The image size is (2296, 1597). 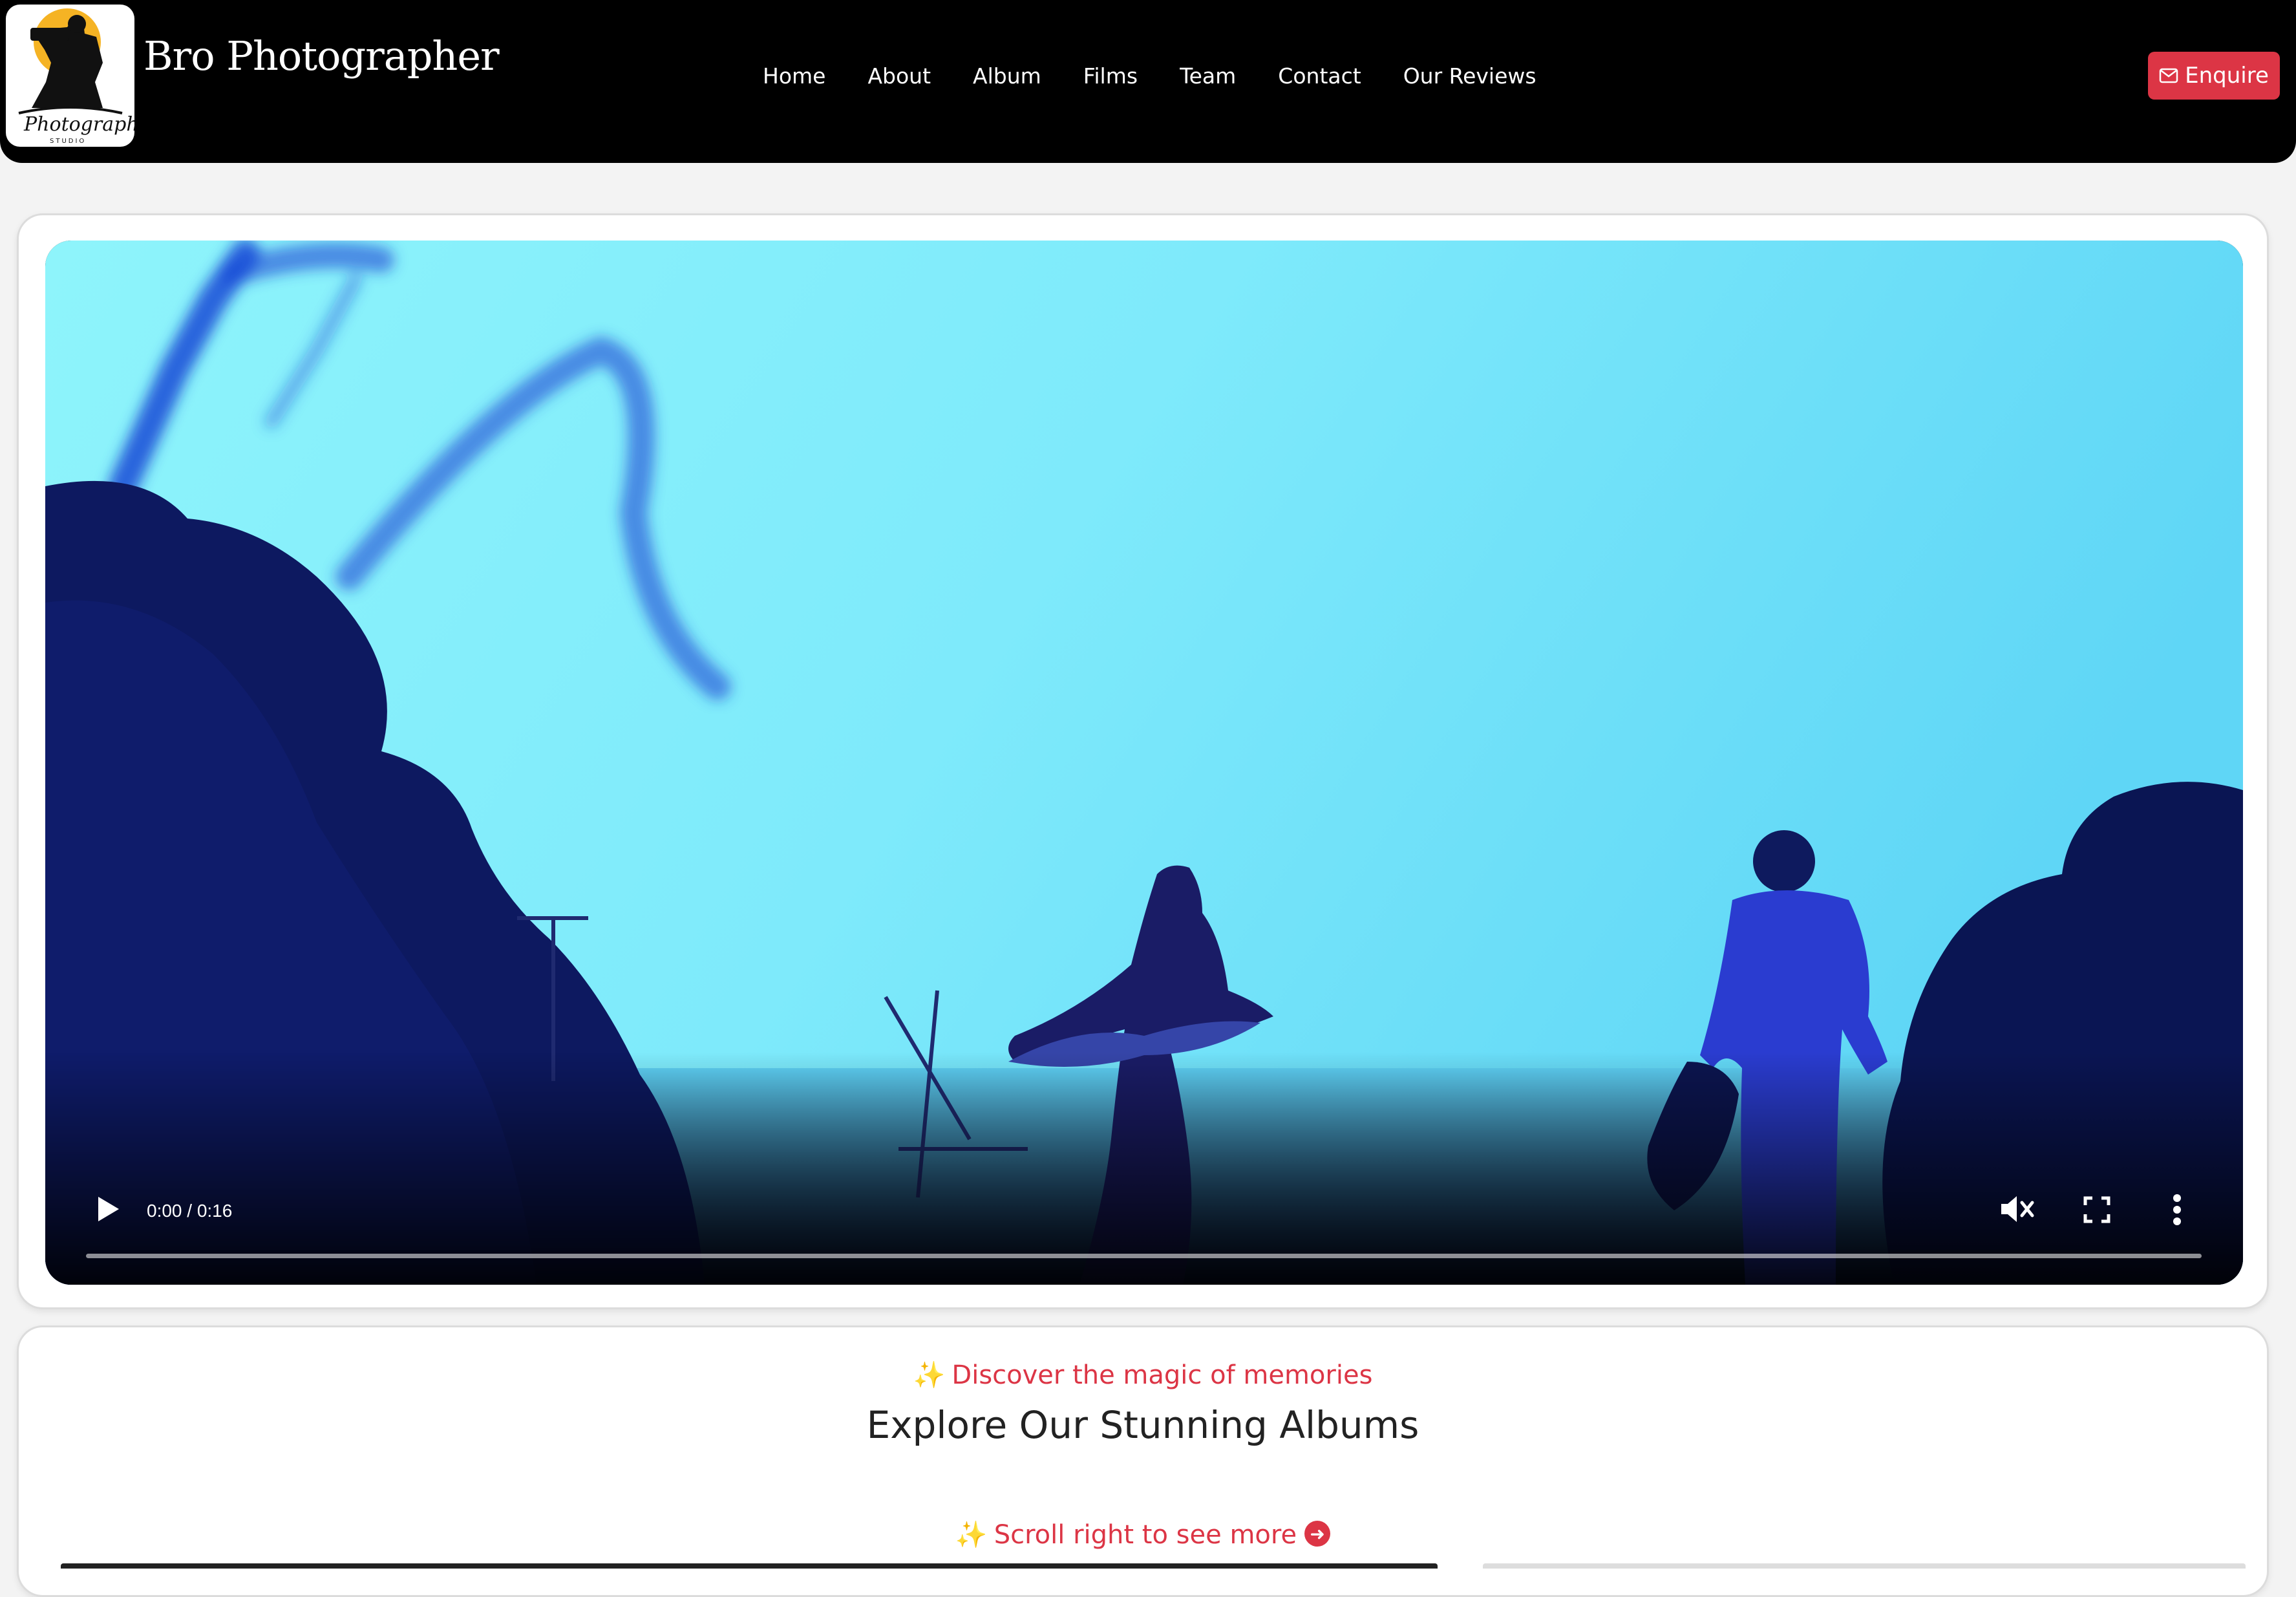 I want to click on muted-volume-icon, so click(x=2017, y=1209).